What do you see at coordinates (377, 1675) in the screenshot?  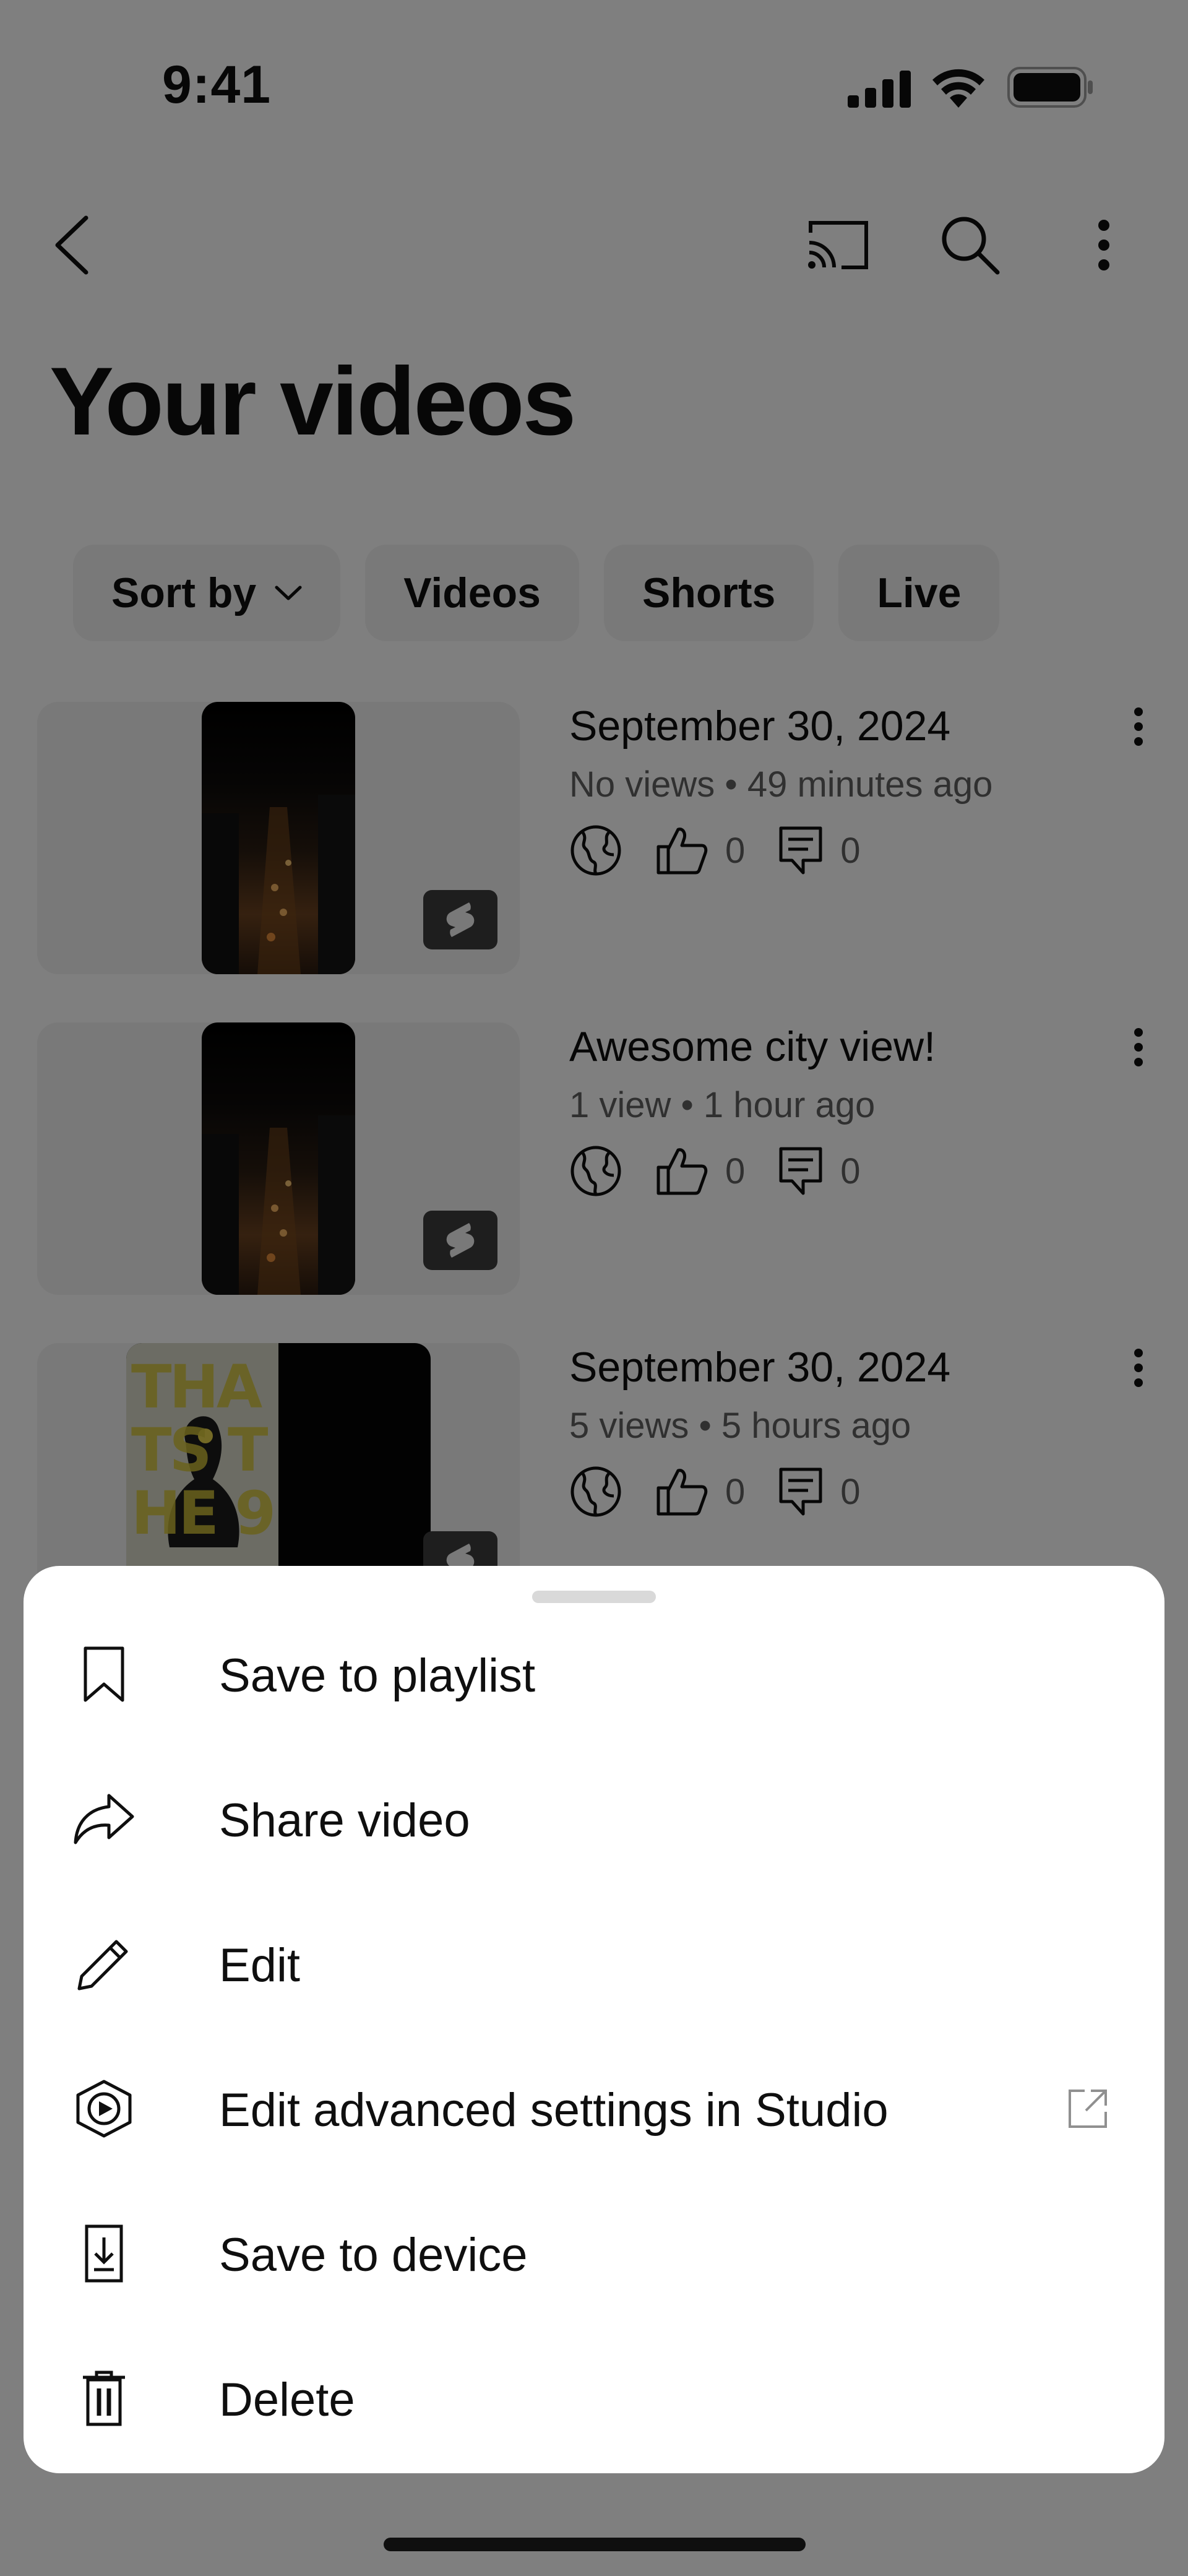 I see `menu-item-label: Save to playlist` at bounding box center [377, 1675].